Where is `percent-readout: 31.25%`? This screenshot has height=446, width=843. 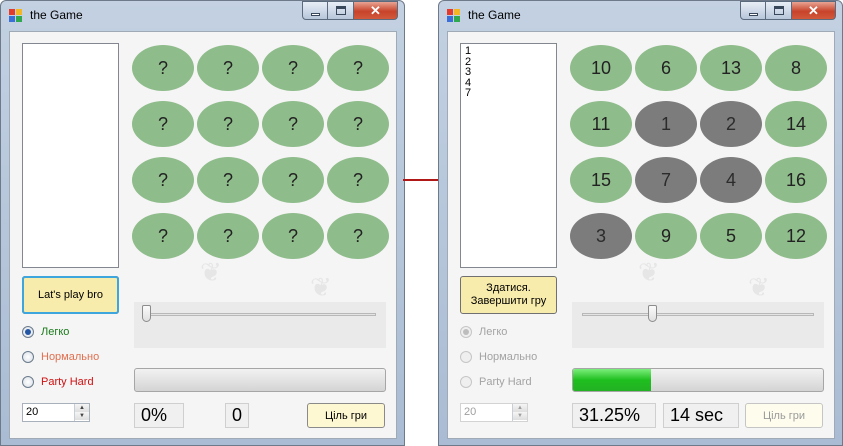 percent-readout: 31.25% is located at coordinates (614, 415).